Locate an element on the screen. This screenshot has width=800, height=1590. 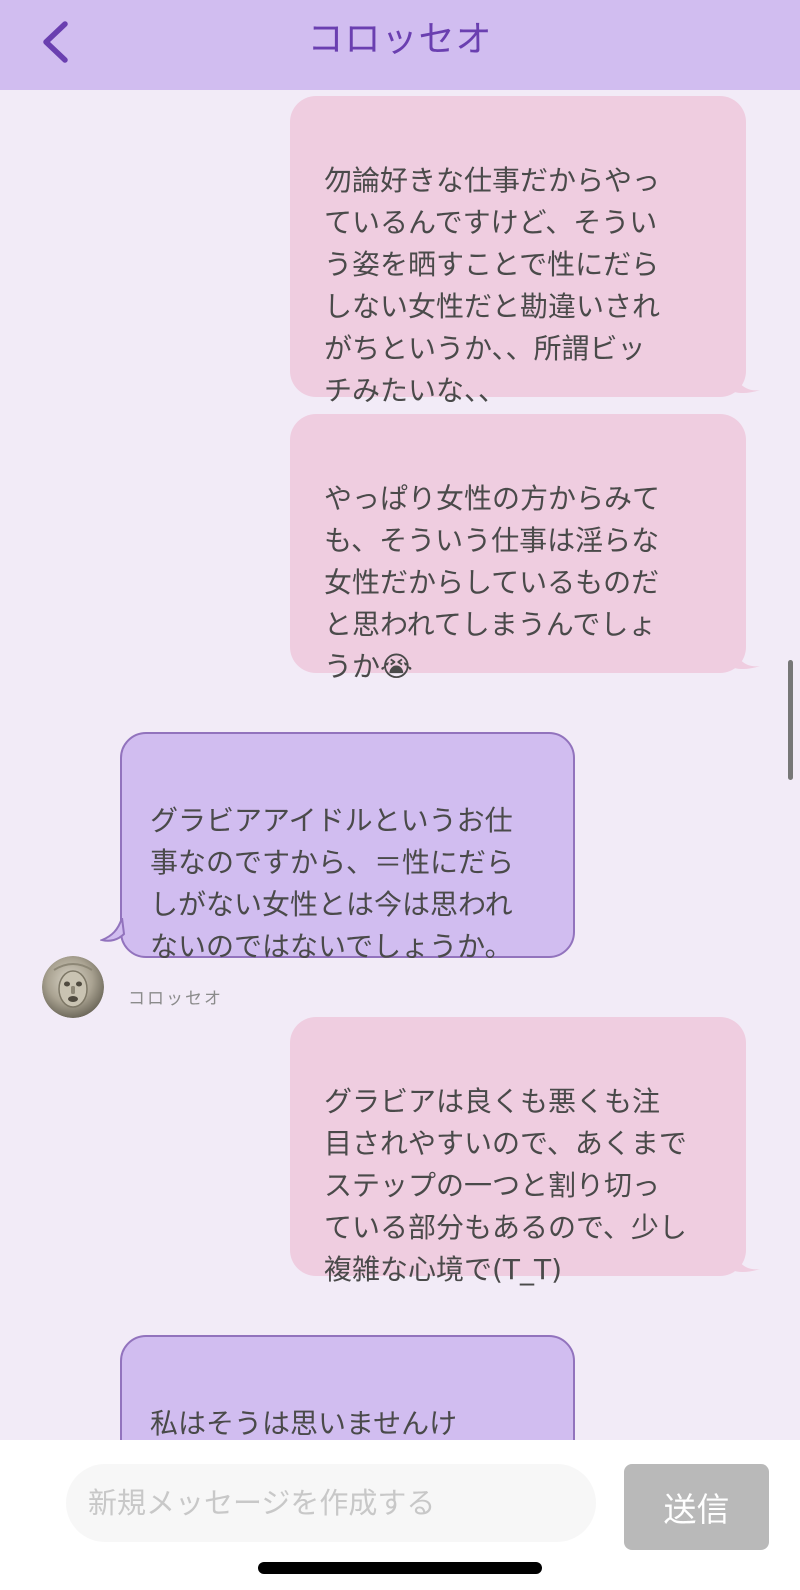
message-input is located at coordinates (331, 1503).